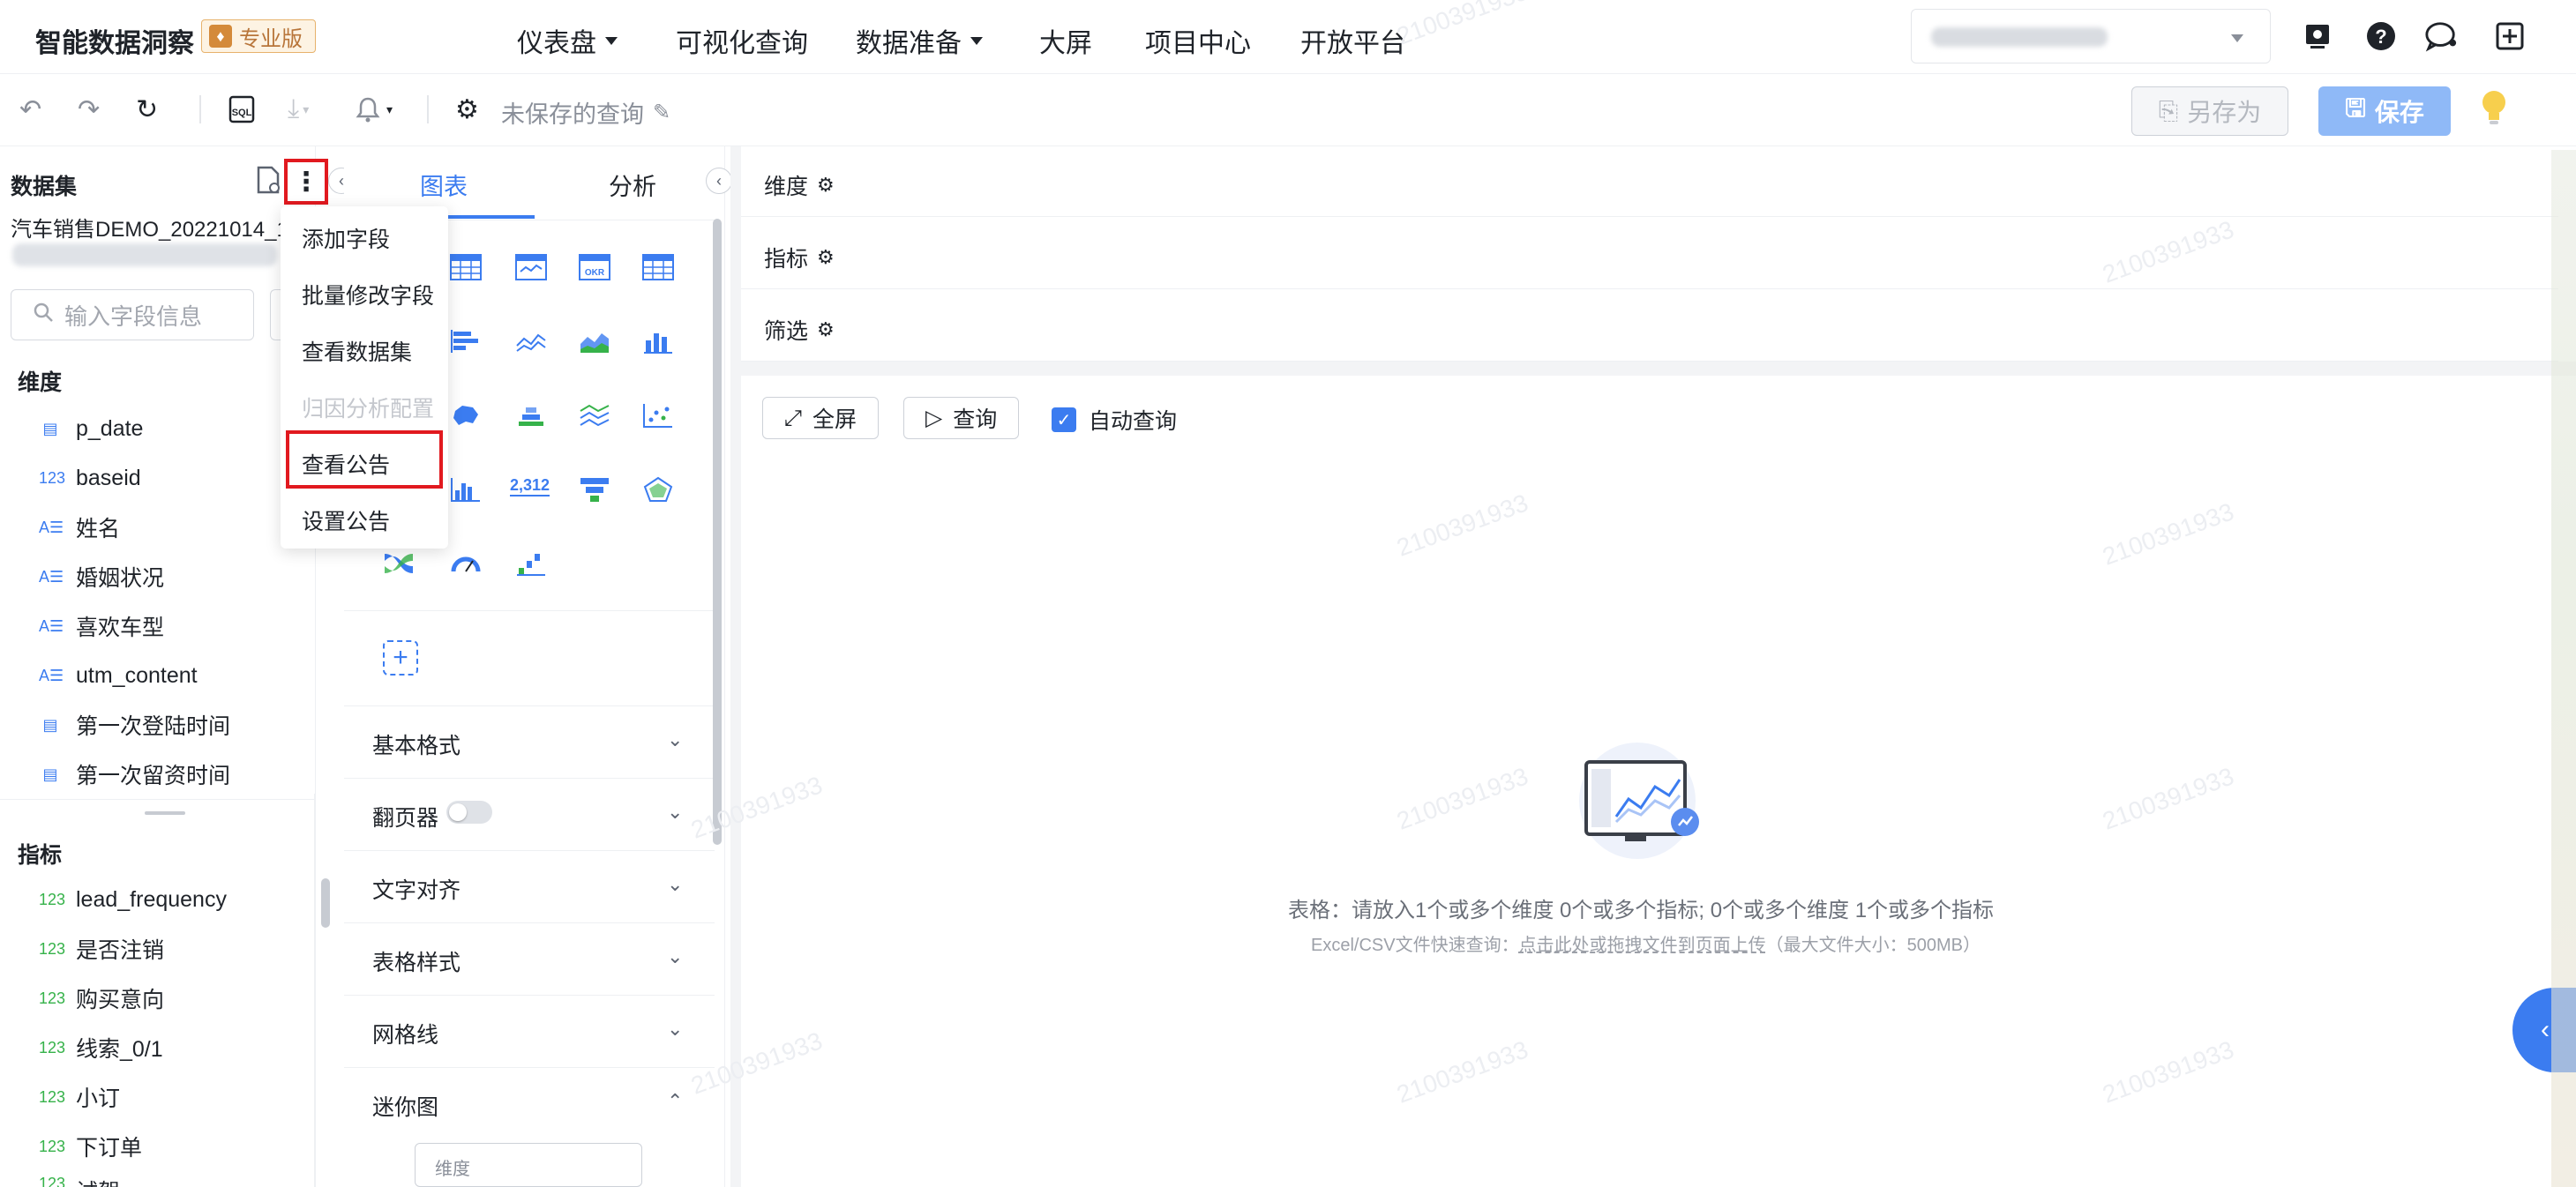  Describe the element at coordinates (469, 812) in the screenshot. I see `pager-toggle` at that location.